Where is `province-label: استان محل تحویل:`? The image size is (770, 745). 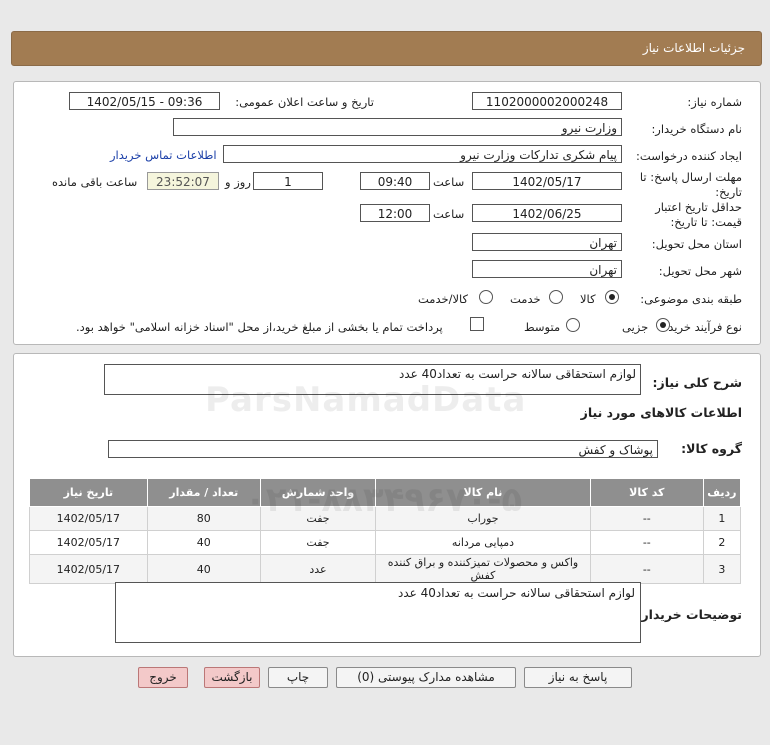
province-label: استان محل تحویل: is located at coordinates (696, 244).